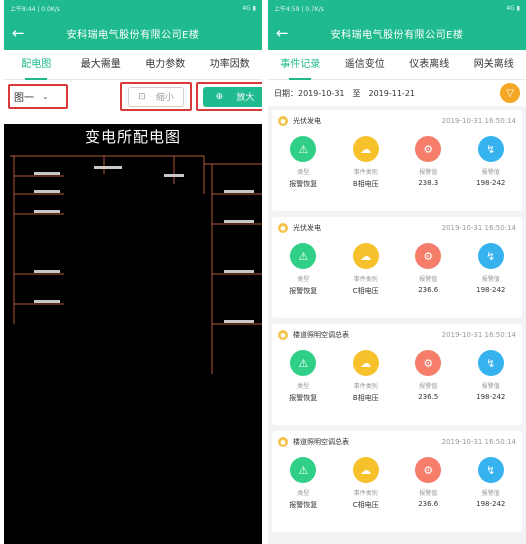 Image resolution: width=526 pixels, height=544 pixels. What do you see at coordinates (397, 8) in the screenshot?
I see `status-bar: 上午4:59 | 0.7K/s 4G ▮` at bounding box center [397, 8].